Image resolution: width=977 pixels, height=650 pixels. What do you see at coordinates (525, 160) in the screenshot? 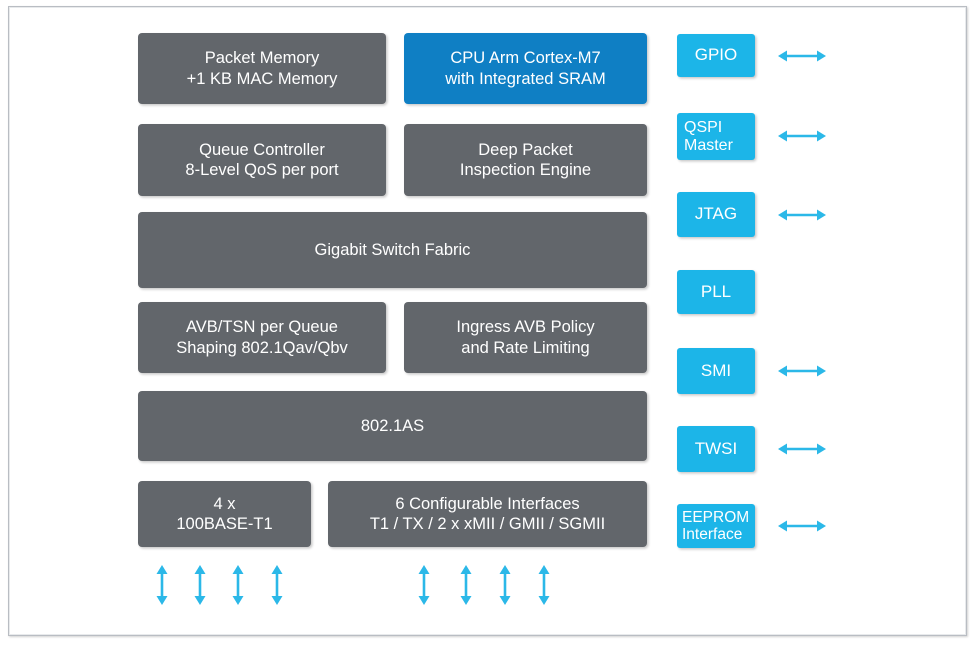
I see `block-deep-packet: Deep Packet Inspection Engine` at bounding box center [525, 160].